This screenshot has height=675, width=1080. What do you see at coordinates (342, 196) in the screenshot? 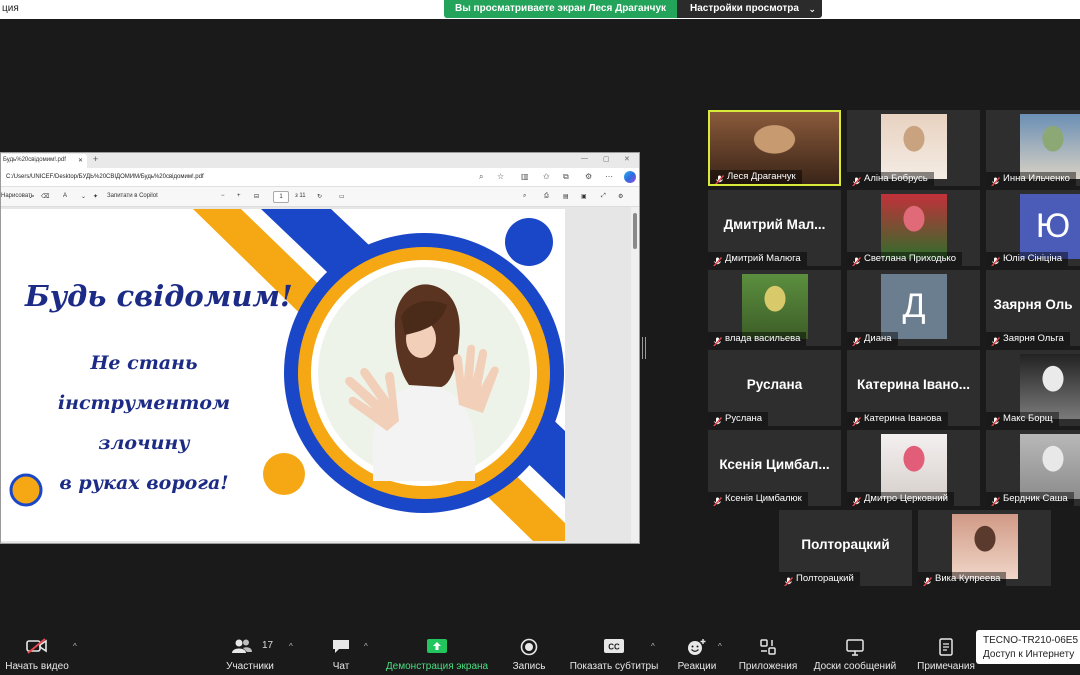
I see `page-view-icon: ▭` at bounding box center [342, 196].